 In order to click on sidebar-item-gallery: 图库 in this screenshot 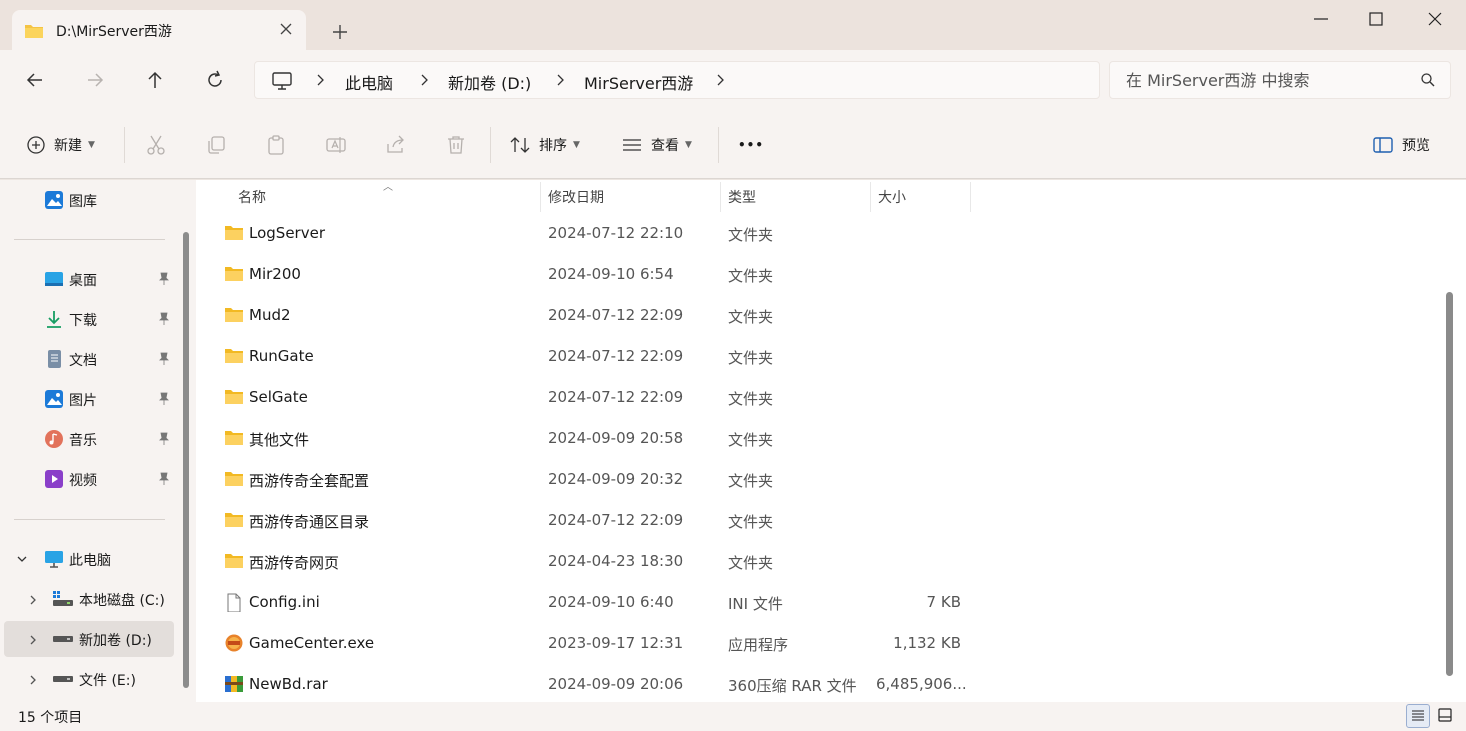, I will do `click(88, 200)`.